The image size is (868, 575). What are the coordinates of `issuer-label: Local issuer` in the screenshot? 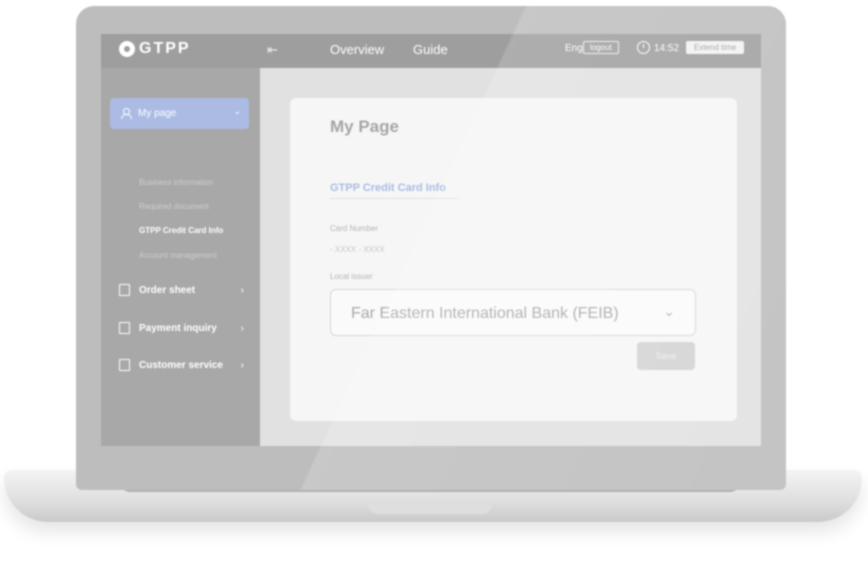 It's located at (351, 276).